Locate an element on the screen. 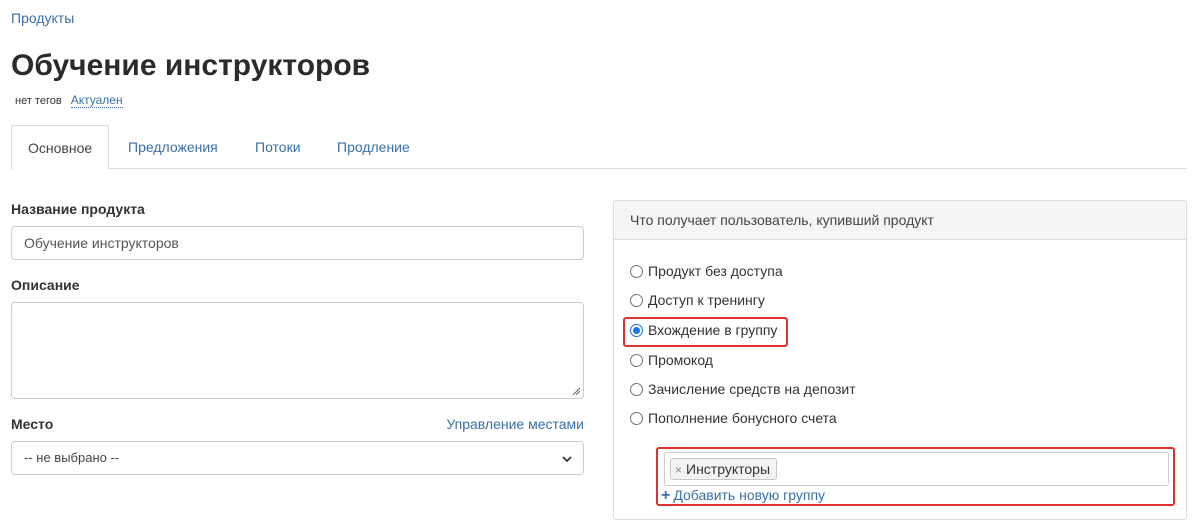 Image resolution: width=1200 pixels, height=520 pixels. highlight-box-group is located at coordinates (915, 476).